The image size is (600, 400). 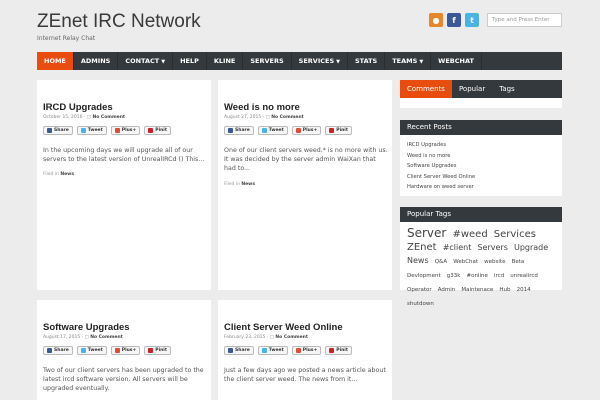 What do you see at coordinates (477, 290) in the screenshot?
I see `tag-link: Maintenace` at bounding box center [477, 290].